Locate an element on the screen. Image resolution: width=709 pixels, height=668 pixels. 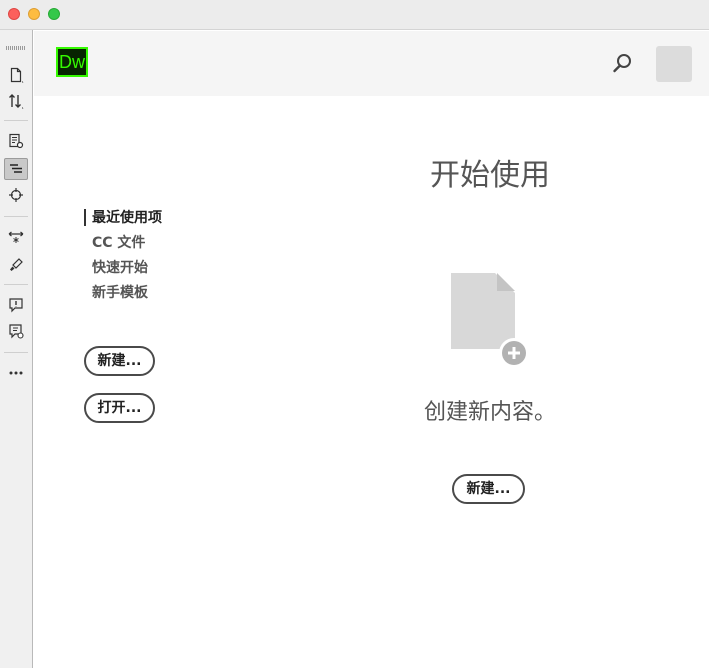
more-icon is located at coordinates (16, 373).